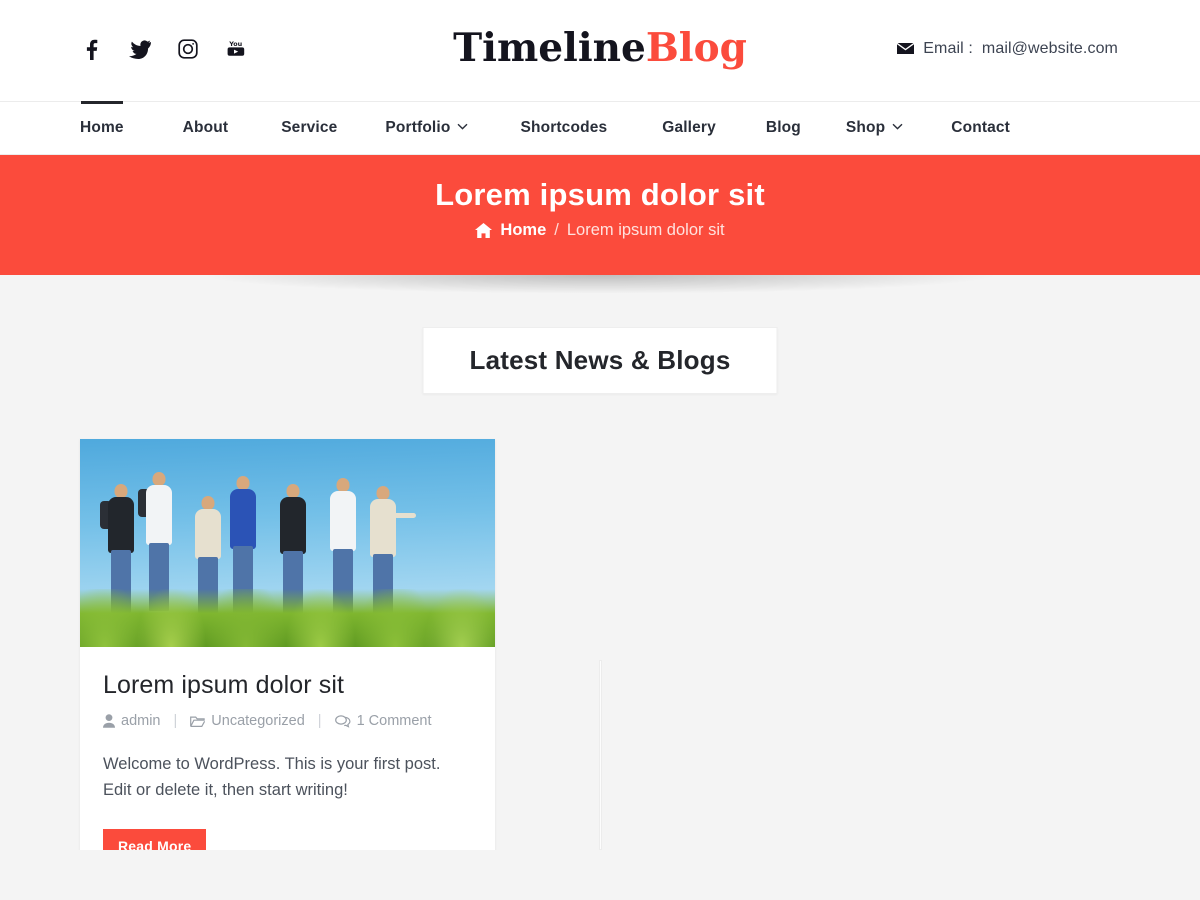 This screenshot has width=1200, height=900. I want to click on comments-icon, so click(342, 721).